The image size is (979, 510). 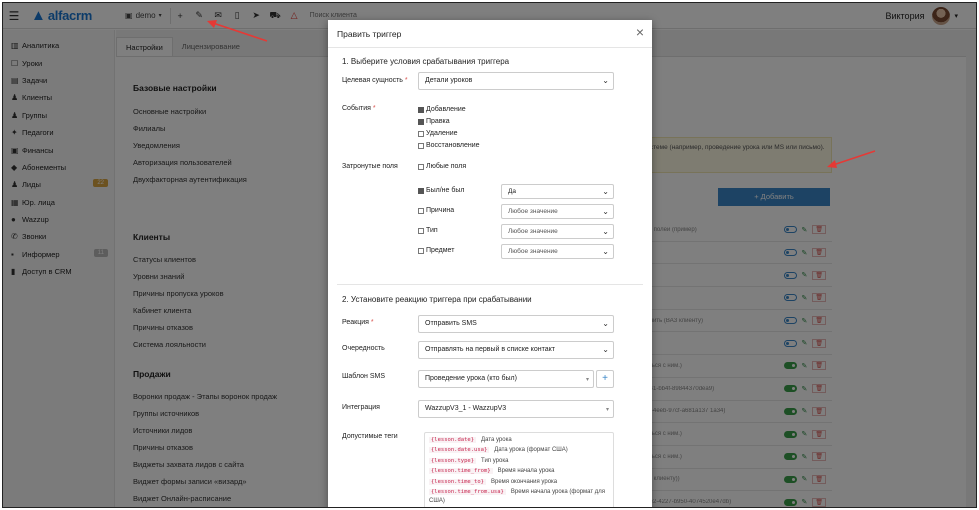 I want to click on event-label: Восстановление, so click(x=453, y=145).